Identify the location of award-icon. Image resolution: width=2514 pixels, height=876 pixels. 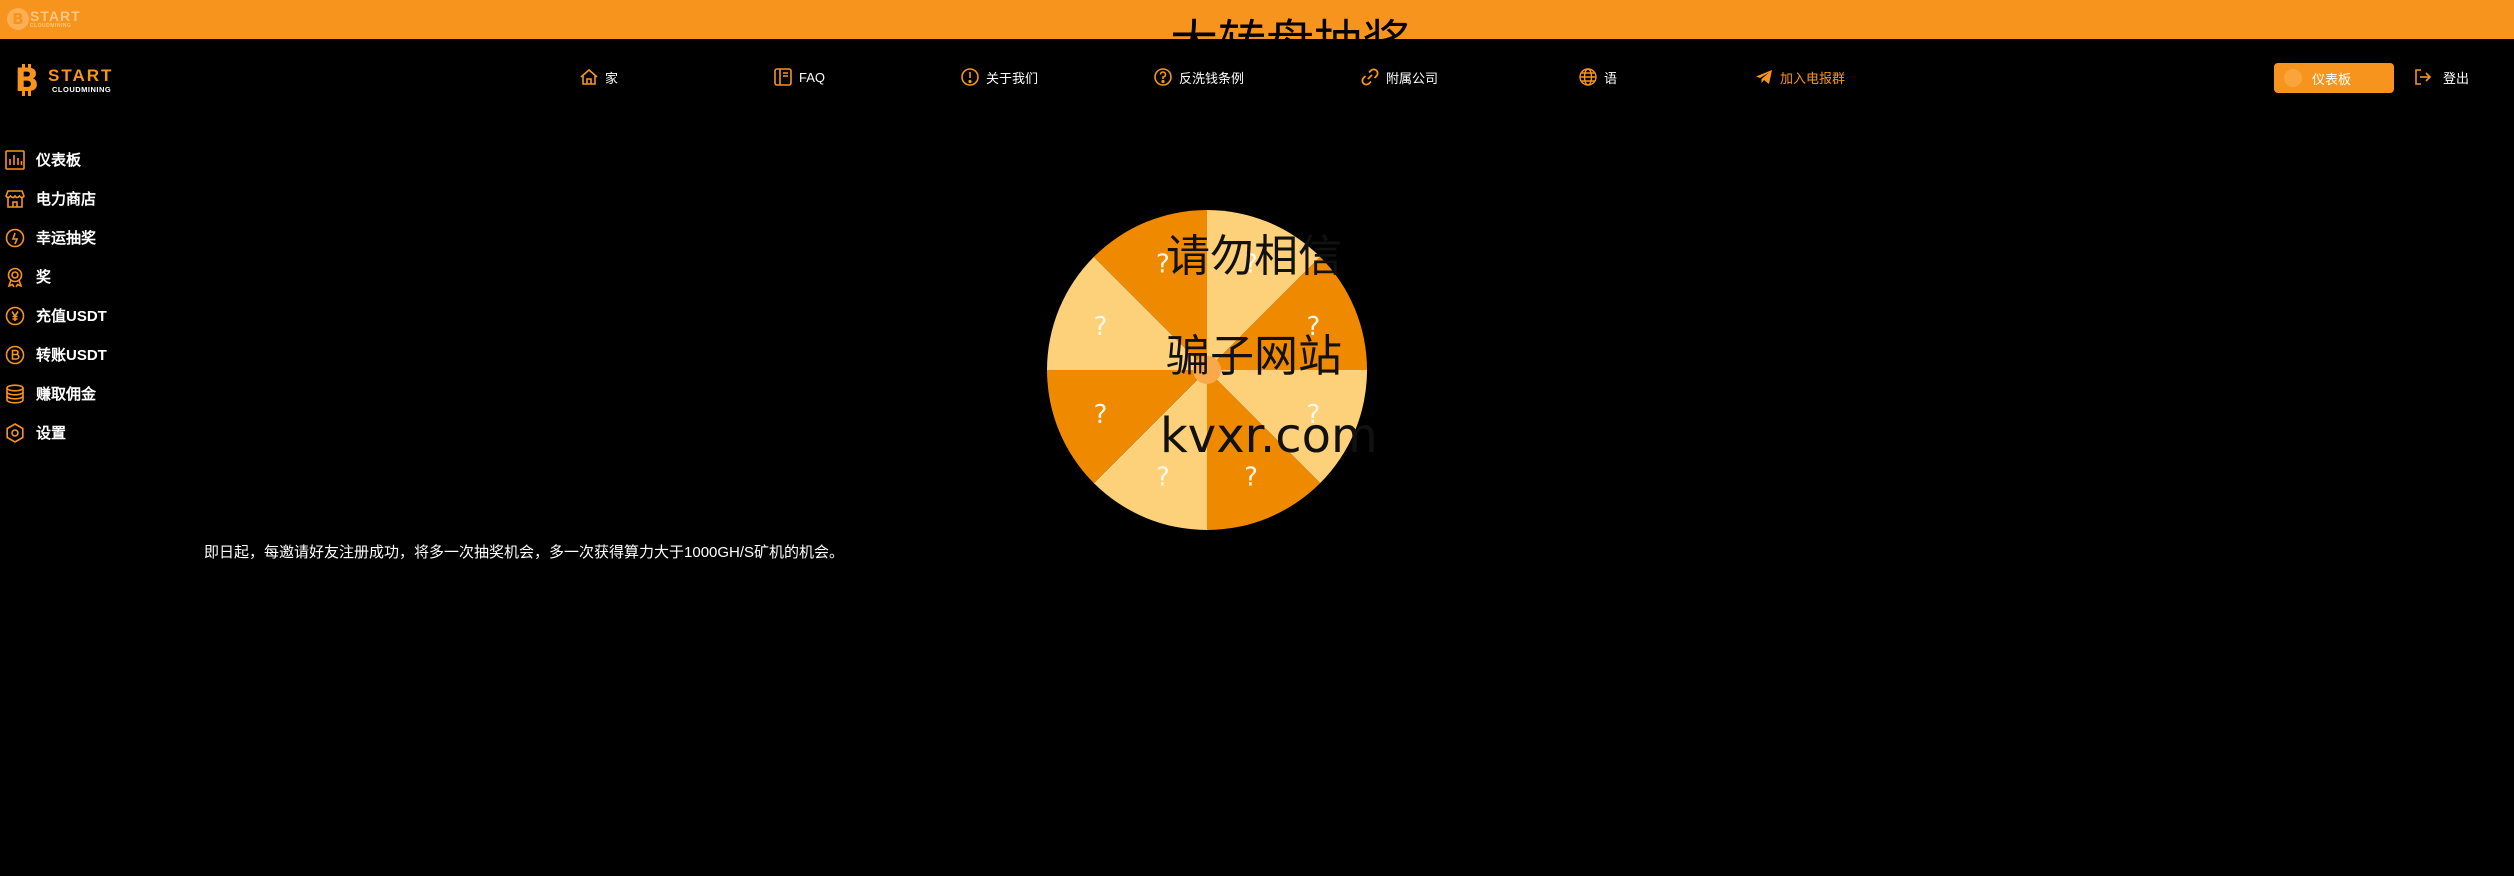
(15, 277).